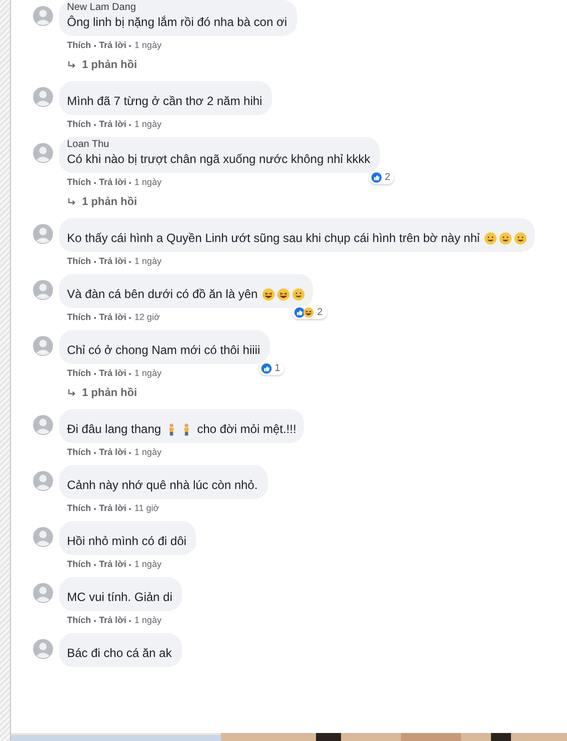 The height and width of the screenshot is (741, 567). Describe the element at coordinates (219, 145) in the screenshot. I see `commenter-name: Loan Thu` at that location.